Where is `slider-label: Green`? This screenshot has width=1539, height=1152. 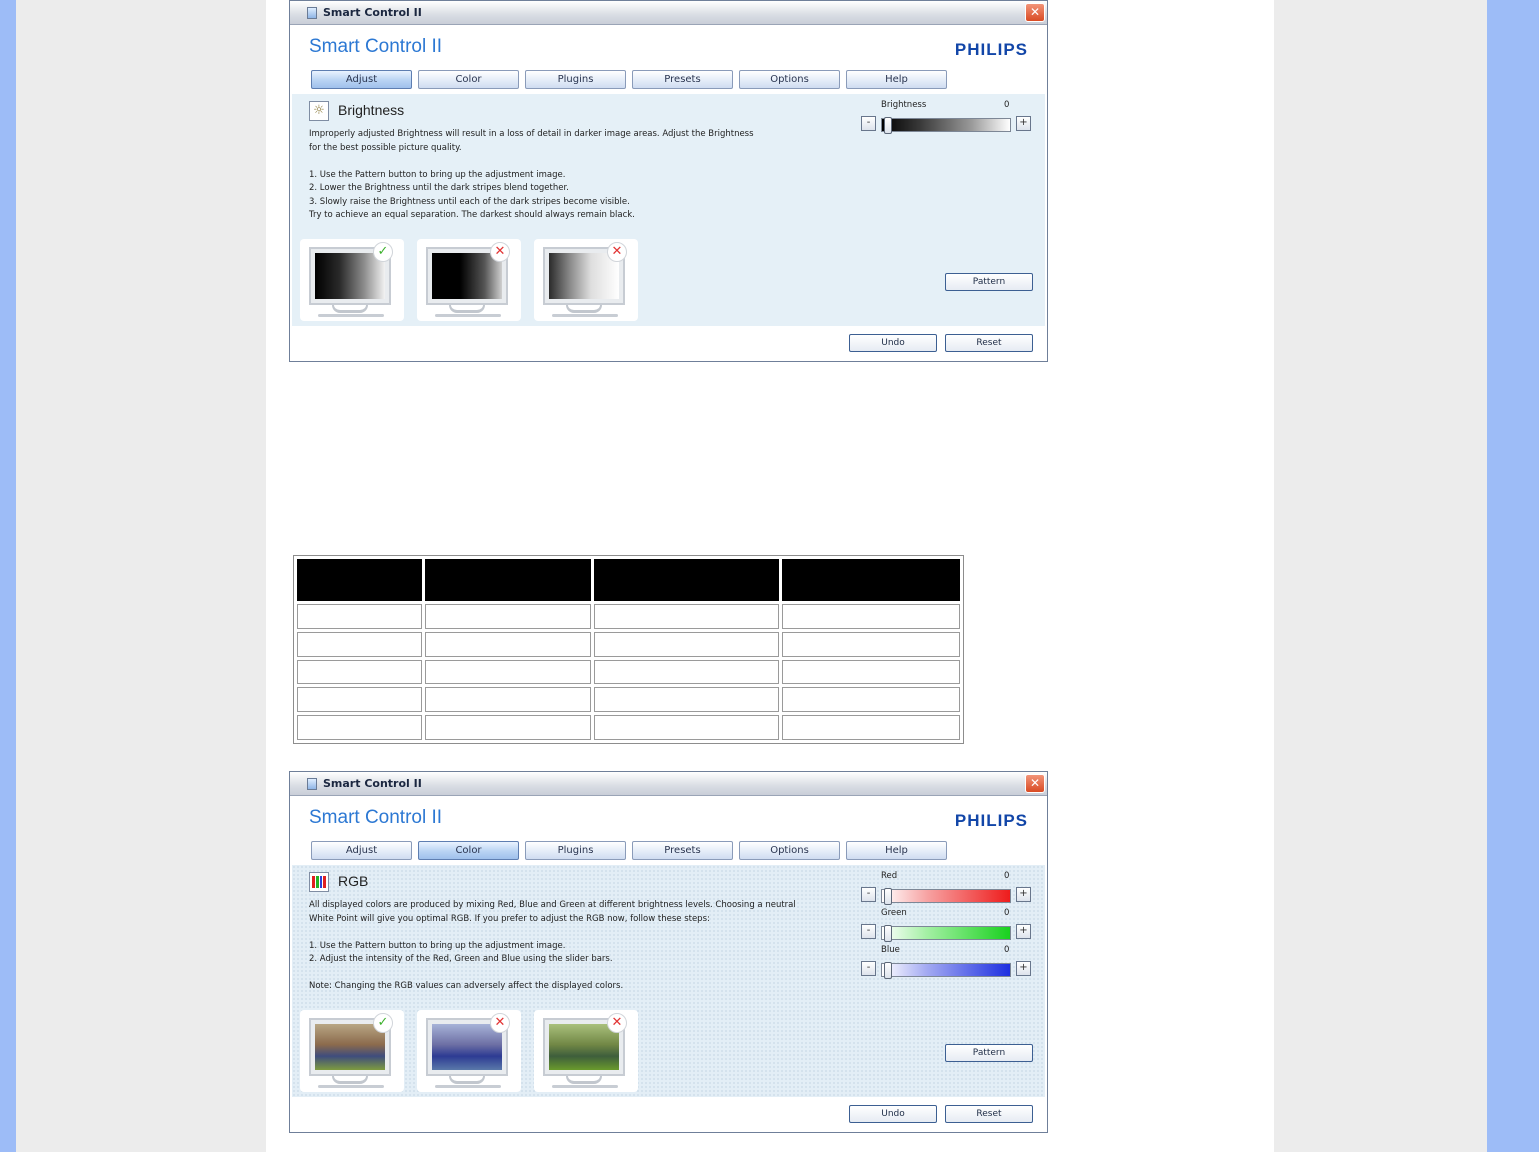 slider-label: Green is located at coordinates (894, 913).